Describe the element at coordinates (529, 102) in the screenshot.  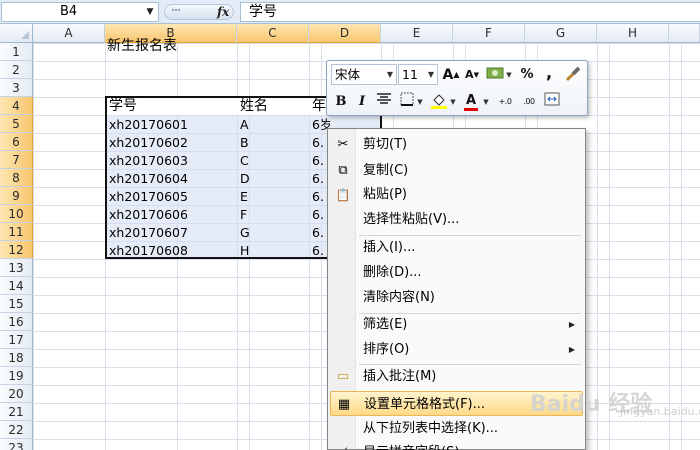
I see `decrease-decimal-button: .00` at that location.